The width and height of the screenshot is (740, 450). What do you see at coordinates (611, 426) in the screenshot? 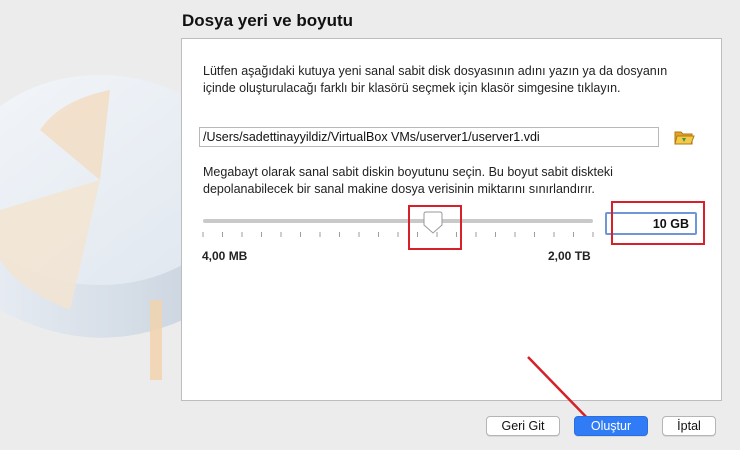
I see `create-button: Oluştur` at bounding box center [611, 426].